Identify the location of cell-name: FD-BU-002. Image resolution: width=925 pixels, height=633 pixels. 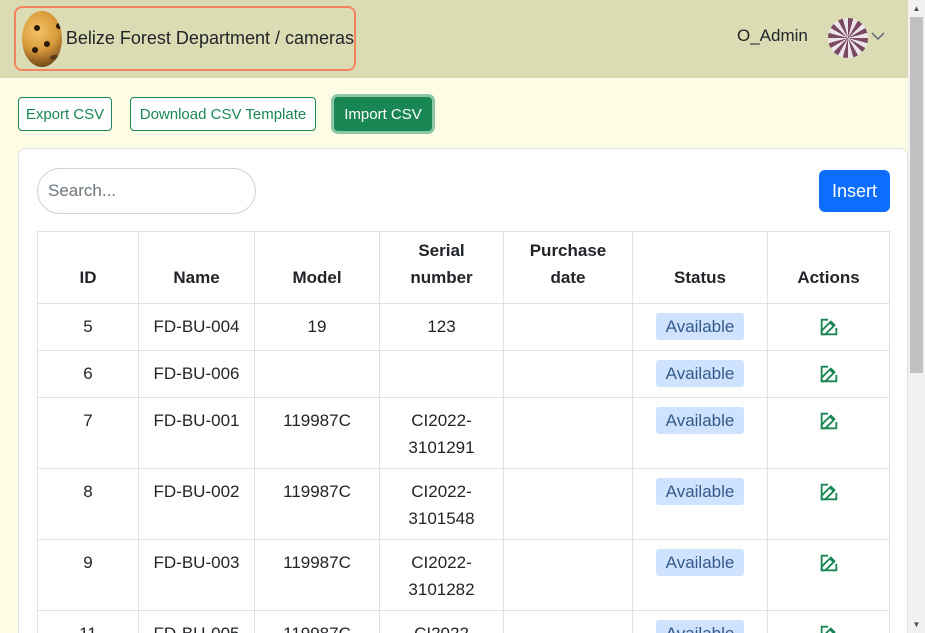
(196, 504).